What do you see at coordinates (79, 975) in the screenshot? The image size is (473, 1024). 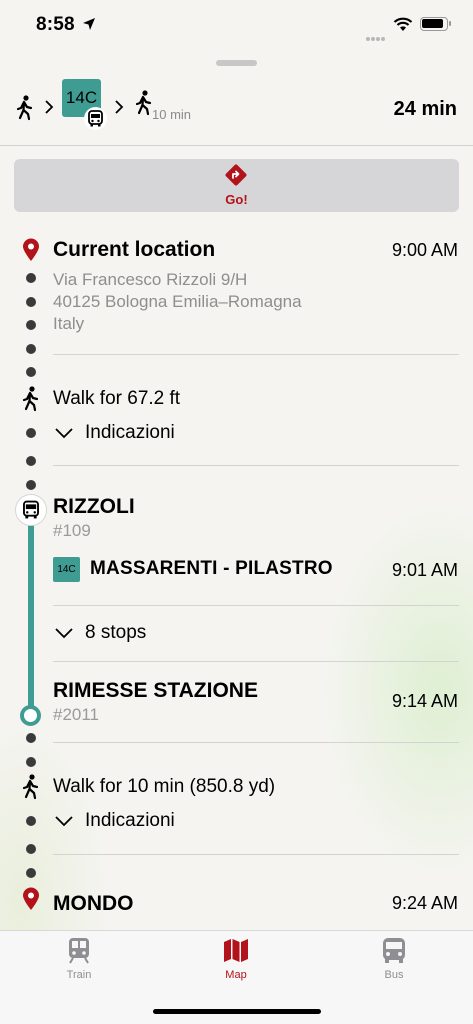 I see `tab-train-label: Train` at bounding box center [79, 975].